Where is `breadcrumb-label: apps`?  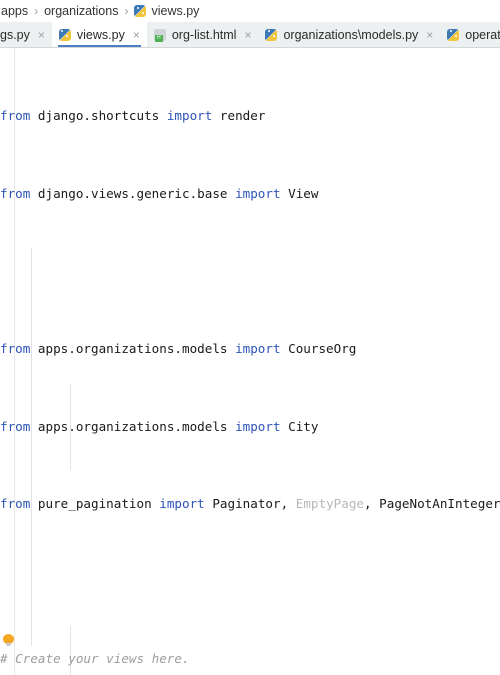 breadcrumb-label: apps is located at coordinates (15, 11).